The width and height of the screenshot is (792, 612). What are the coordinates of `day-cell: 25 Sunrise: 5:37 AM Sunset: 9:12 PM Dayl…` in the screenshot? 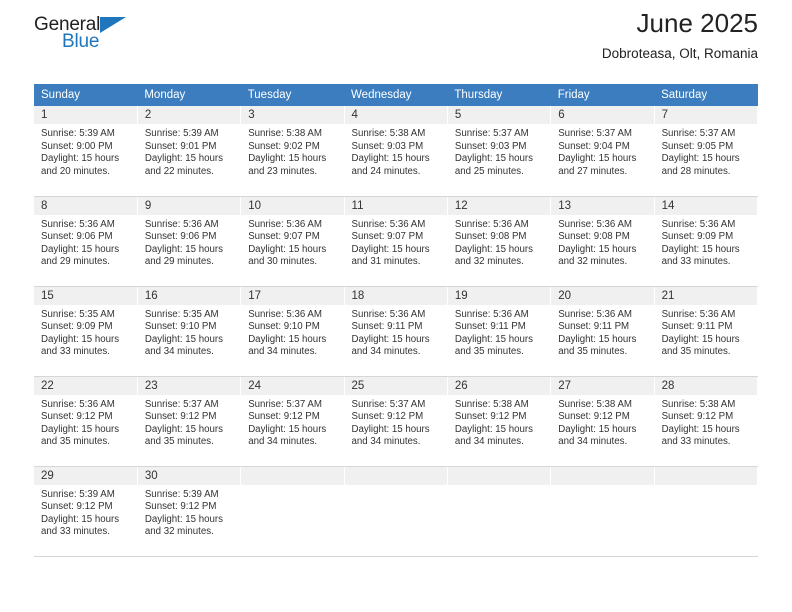 It's located at (396, 421).